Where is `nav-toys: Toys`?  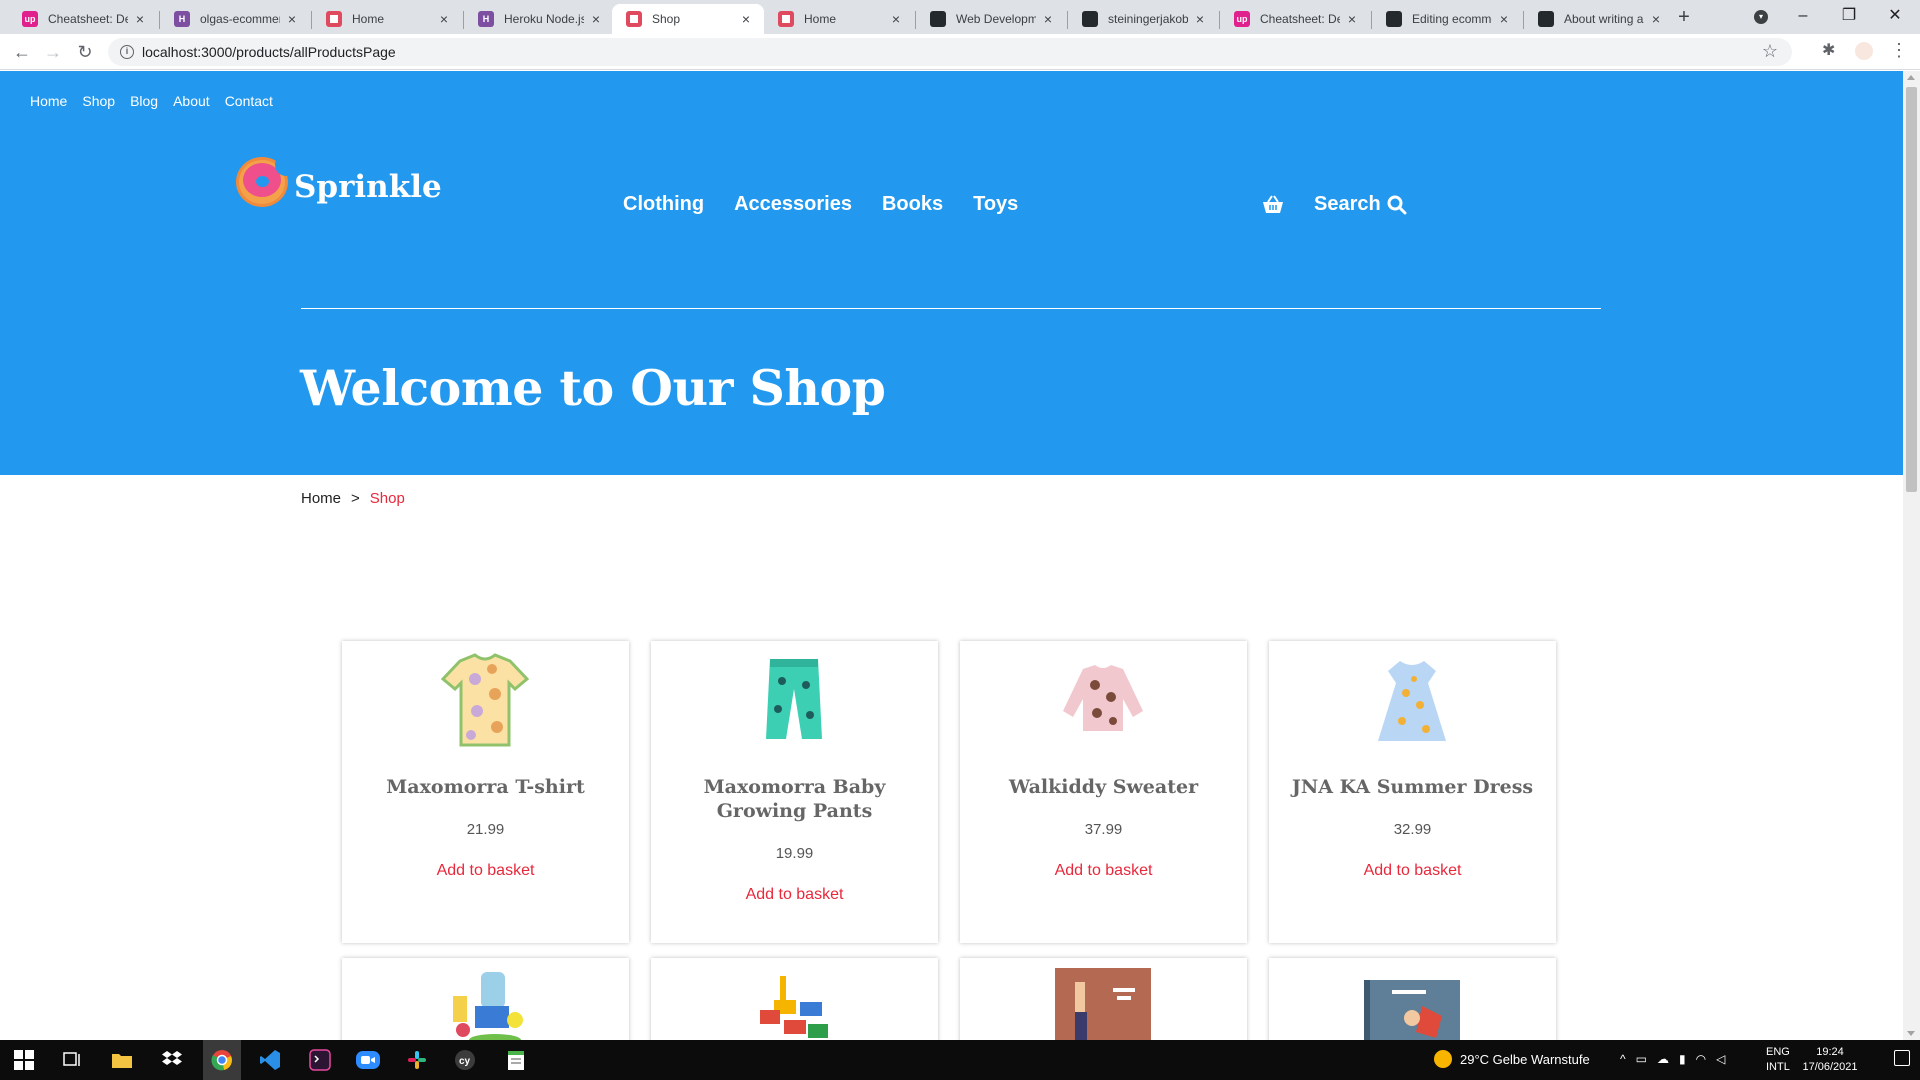
nav-toys: Toys is located at coordinates (995, 204).